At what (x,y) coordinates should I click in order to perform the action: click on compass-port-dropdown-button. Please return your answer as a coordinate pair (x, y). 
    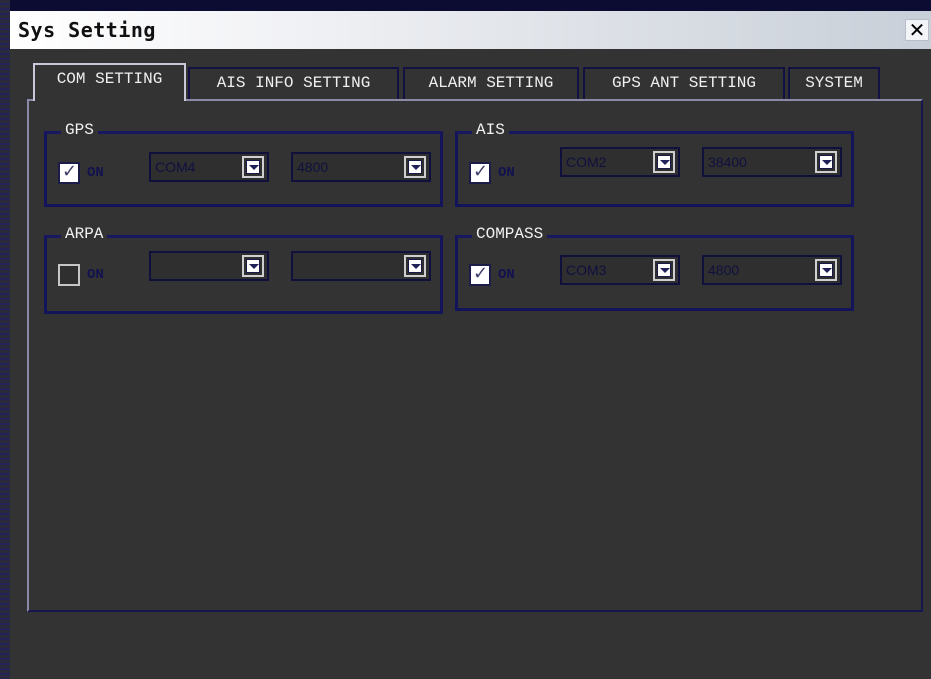
    Looking at the image, I should click on (664, 270).